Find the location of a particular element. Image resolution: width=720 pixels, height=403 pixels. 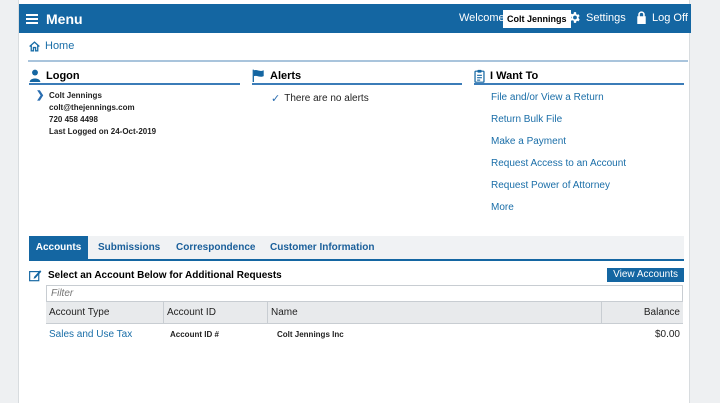

iwant-title: I Want To is located at coordinates (514, 75).